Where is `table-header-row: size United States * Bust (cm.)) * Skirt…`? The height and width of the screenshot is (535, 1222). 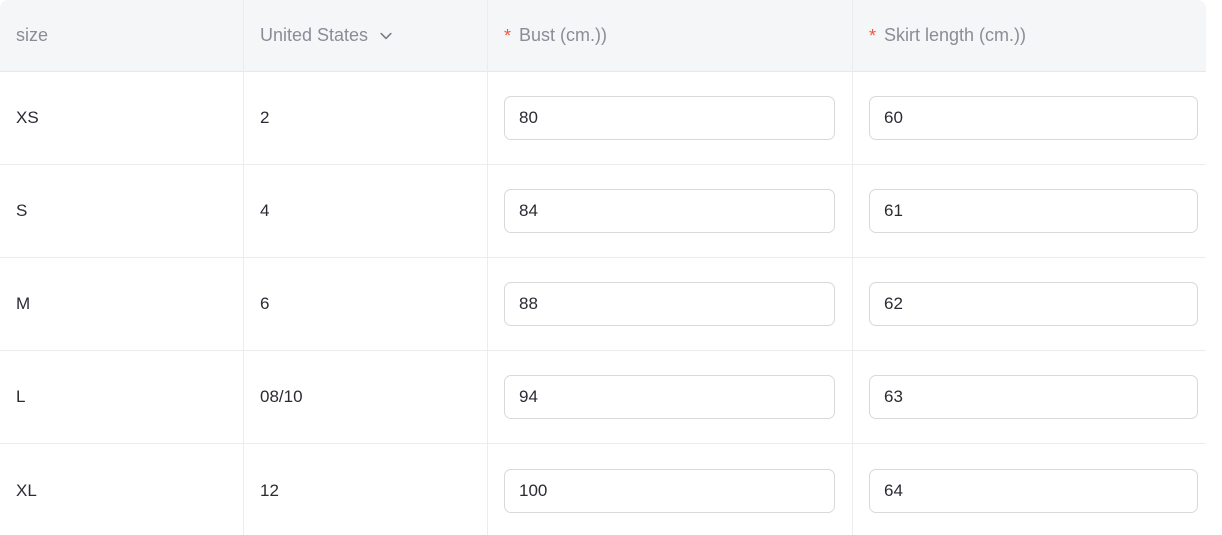 table-header-row: size United States * Bust (cm.)) * Skirt… is located at coordinates (603, 36).